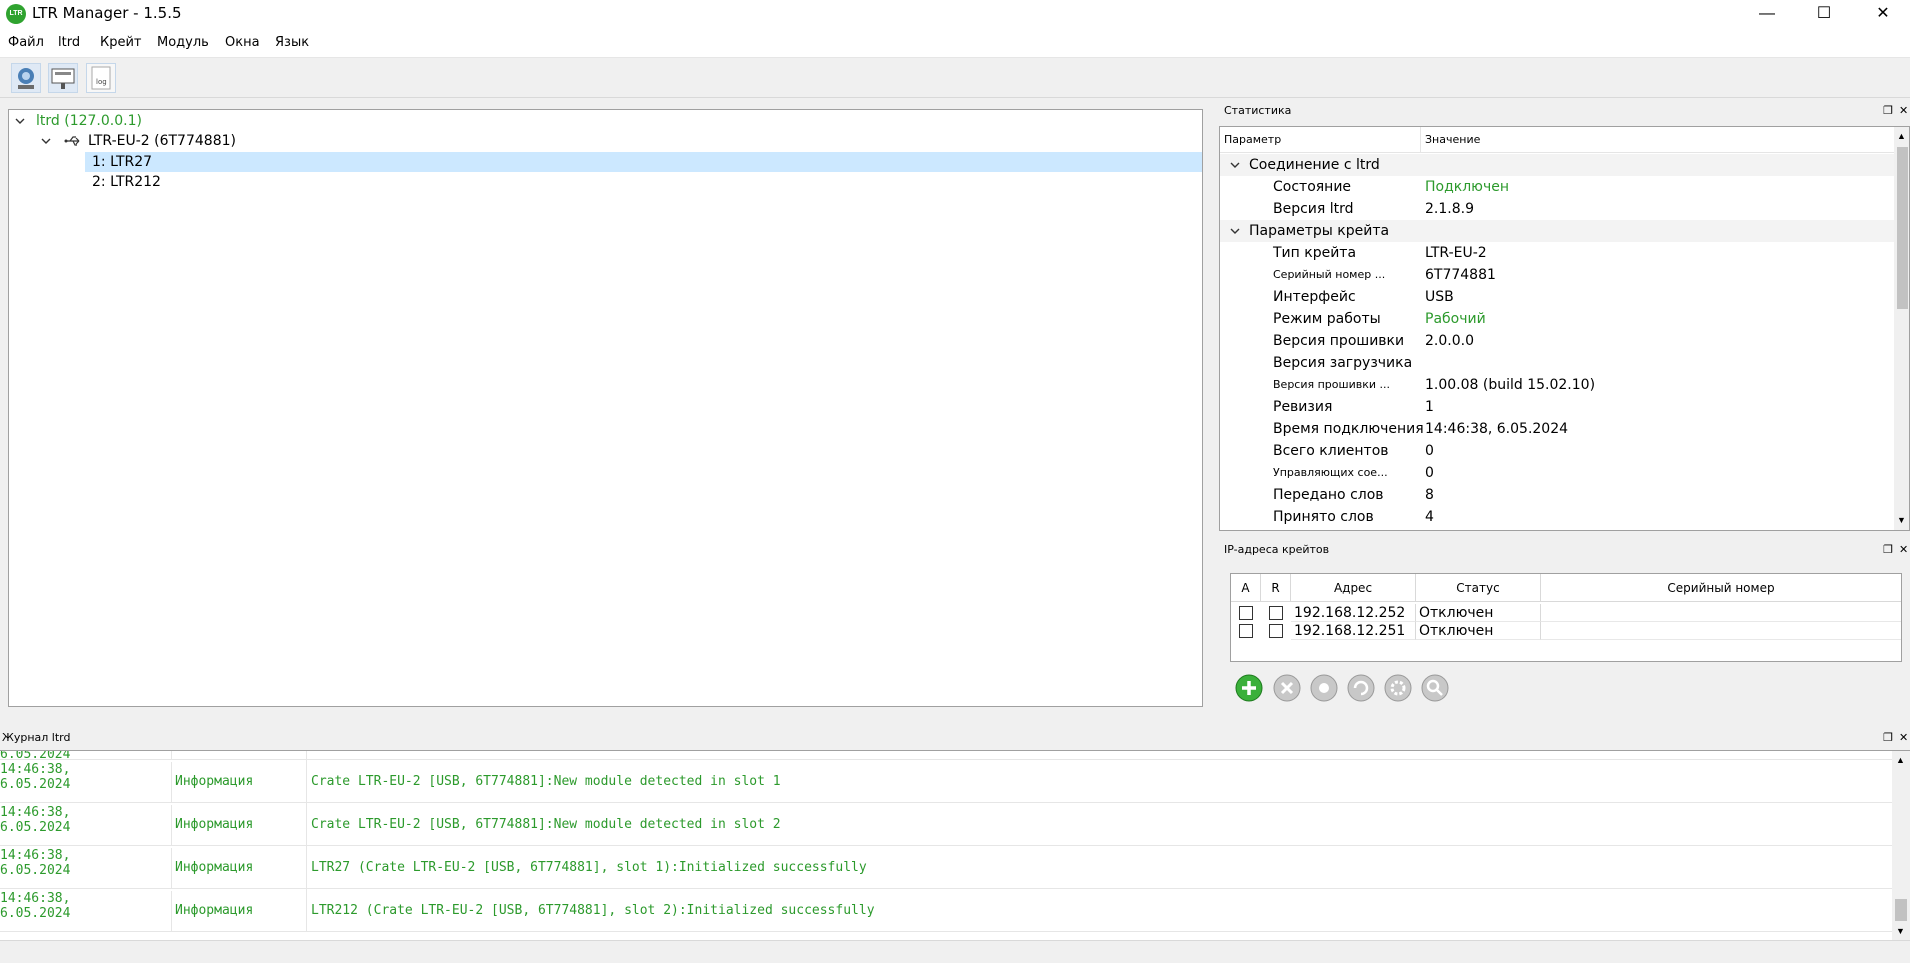  Describe the element at coordinates (126, 182) in the screenshot. I see `tree-item-module-2: 2: LTR212` at that location.